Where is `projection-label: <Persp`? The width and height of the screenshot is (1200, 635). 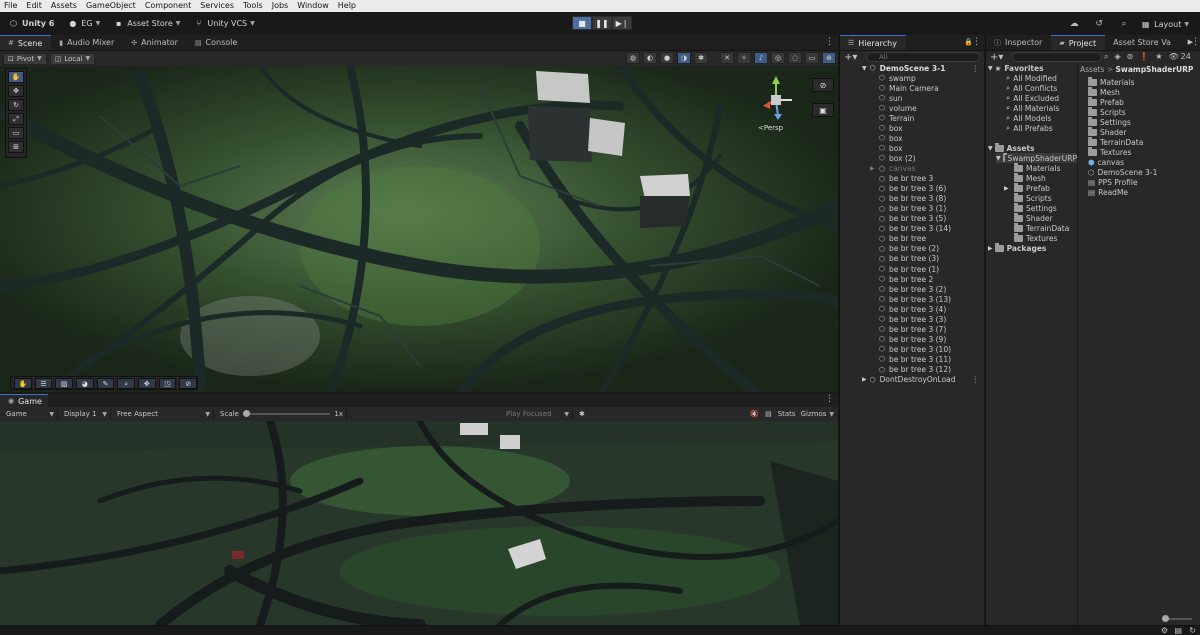 projection-label: <Persp is located at coordinates (770, 128).